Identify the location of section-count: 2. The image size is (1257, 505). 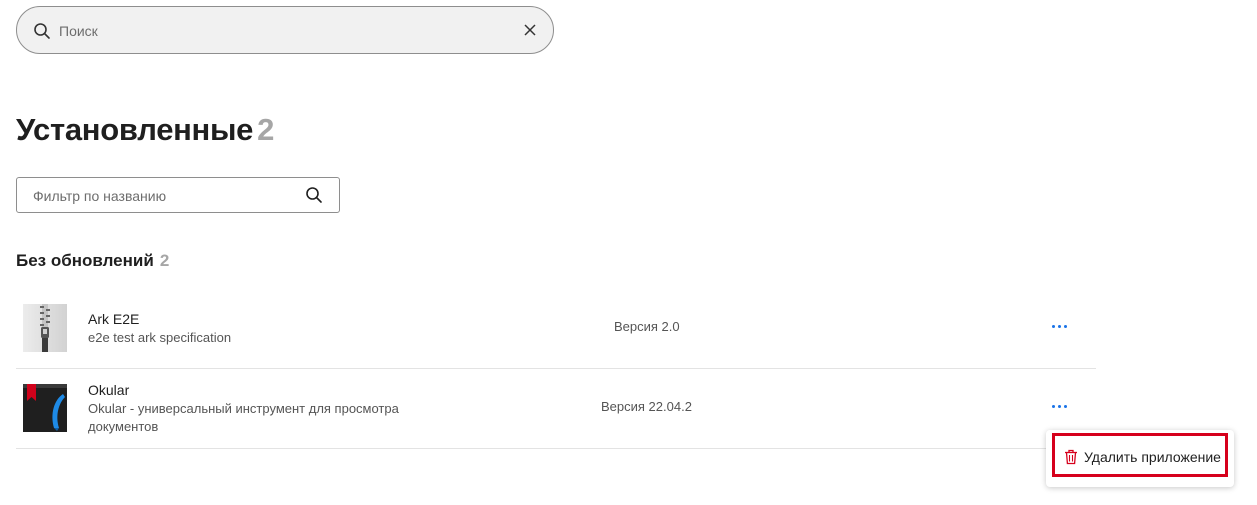
(164, 260).